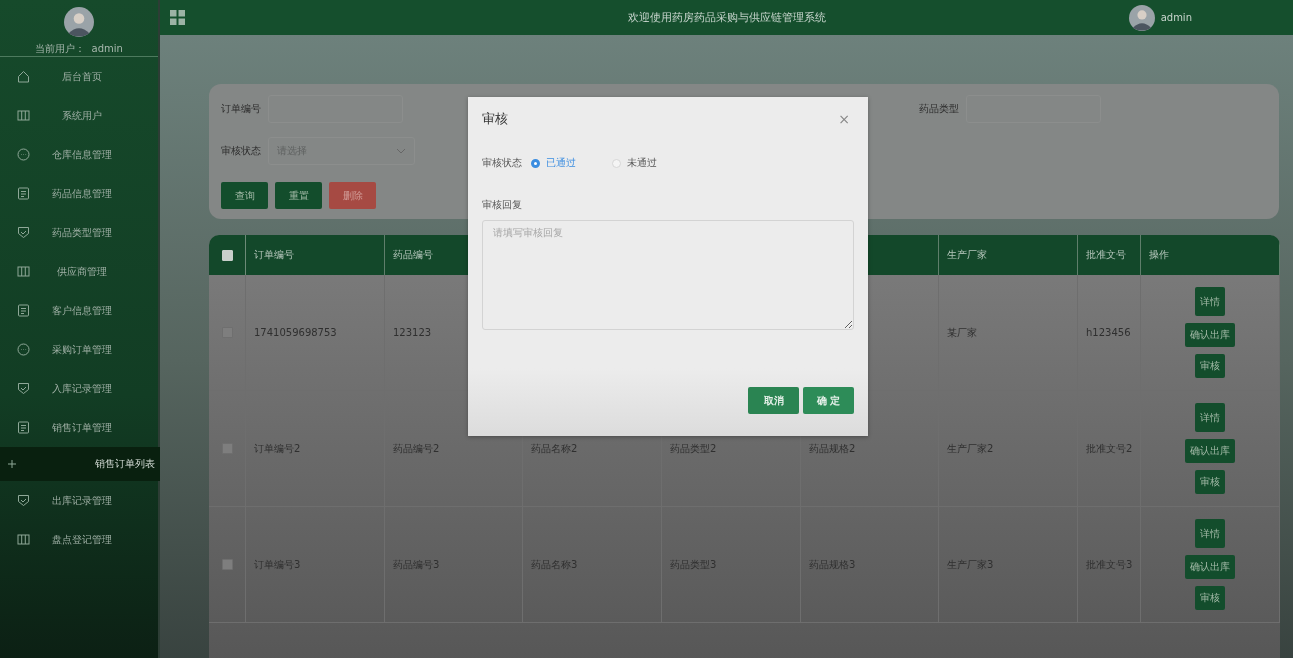 The height and width of the screenshot is (658, 1293). Describe the element at coordinates (79, 193) in the screenshot. I see `menu-item: 药品信息管理` at that location.